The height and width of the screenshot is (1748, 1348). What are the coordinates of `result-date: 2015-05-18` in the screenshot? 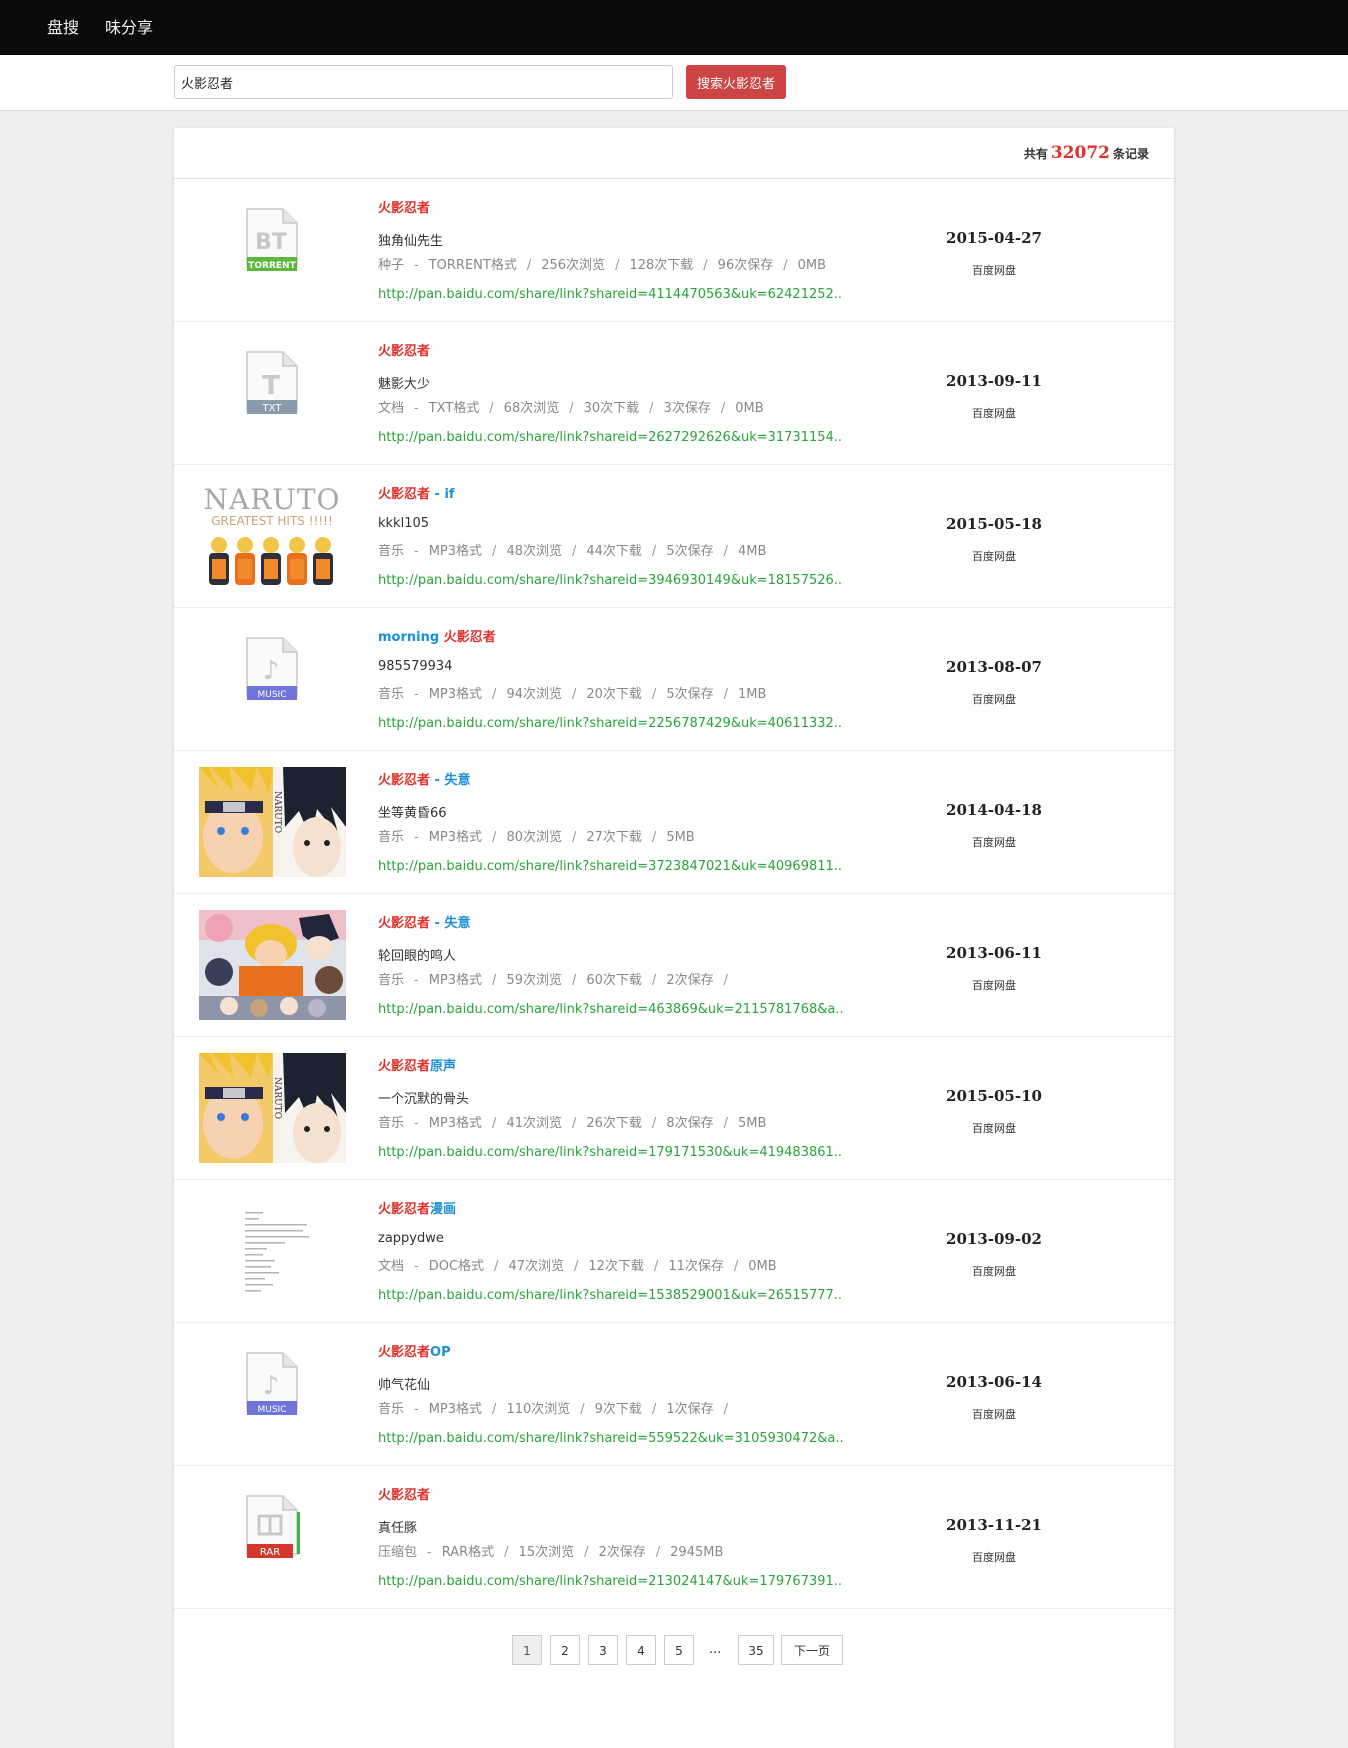 It's located at (994, 524).